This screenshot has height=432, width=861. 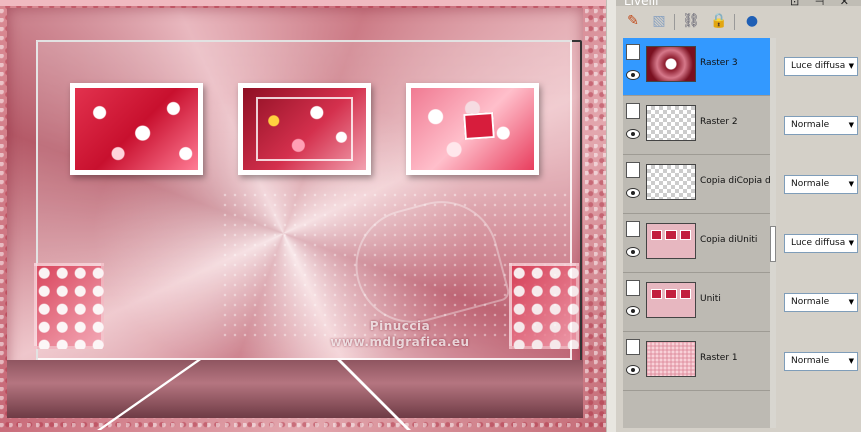 What do you see at coordinates (691, 21) in the screenshot?
I see `link-icon: ⛓` at bounding box center [691, 21].